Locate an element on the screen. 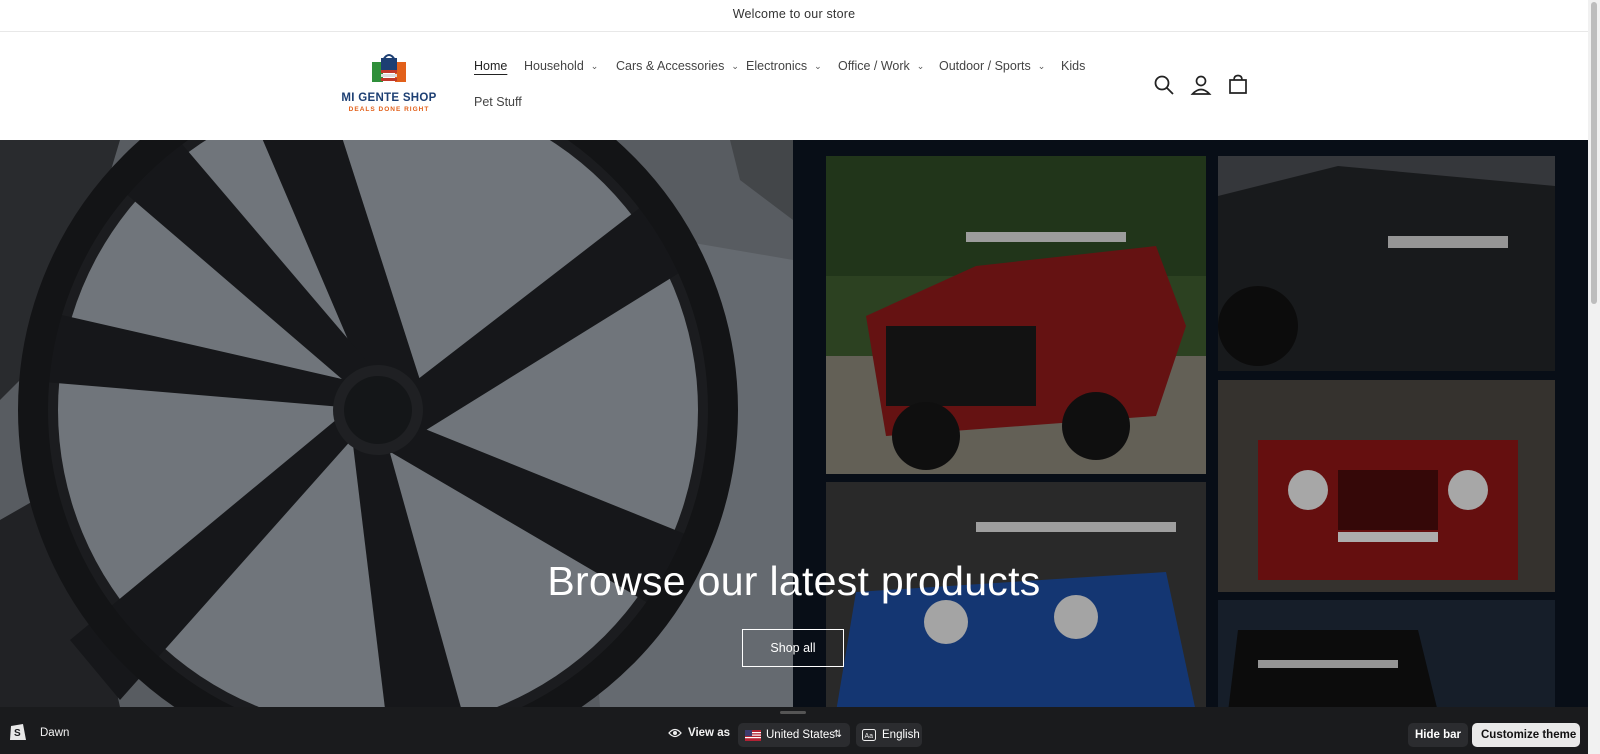 This screenshot has width=1600, height=754. announcement-bar: Welcome to our store is located at coordinates (794, 16).